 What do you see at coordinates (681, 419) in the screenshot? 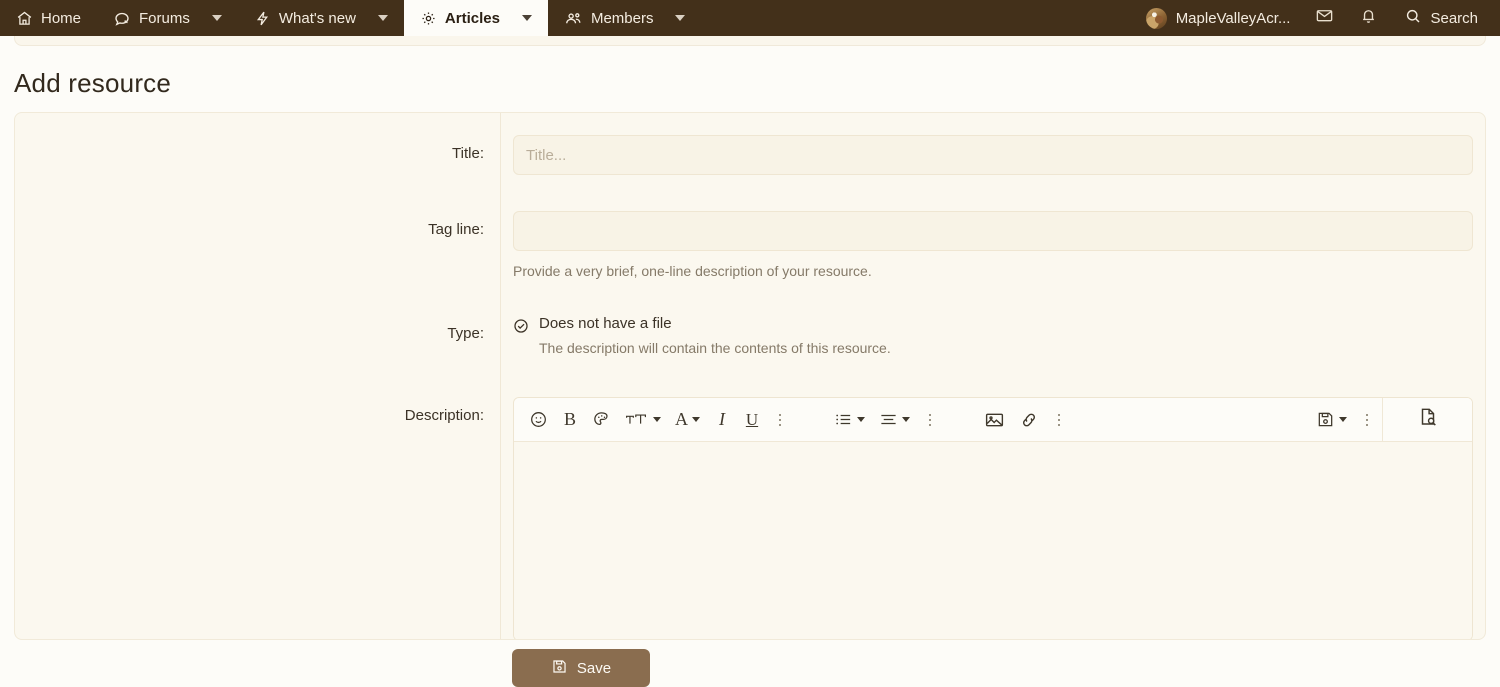
I see `text-color-label: A` at bounding box center [681, 419].